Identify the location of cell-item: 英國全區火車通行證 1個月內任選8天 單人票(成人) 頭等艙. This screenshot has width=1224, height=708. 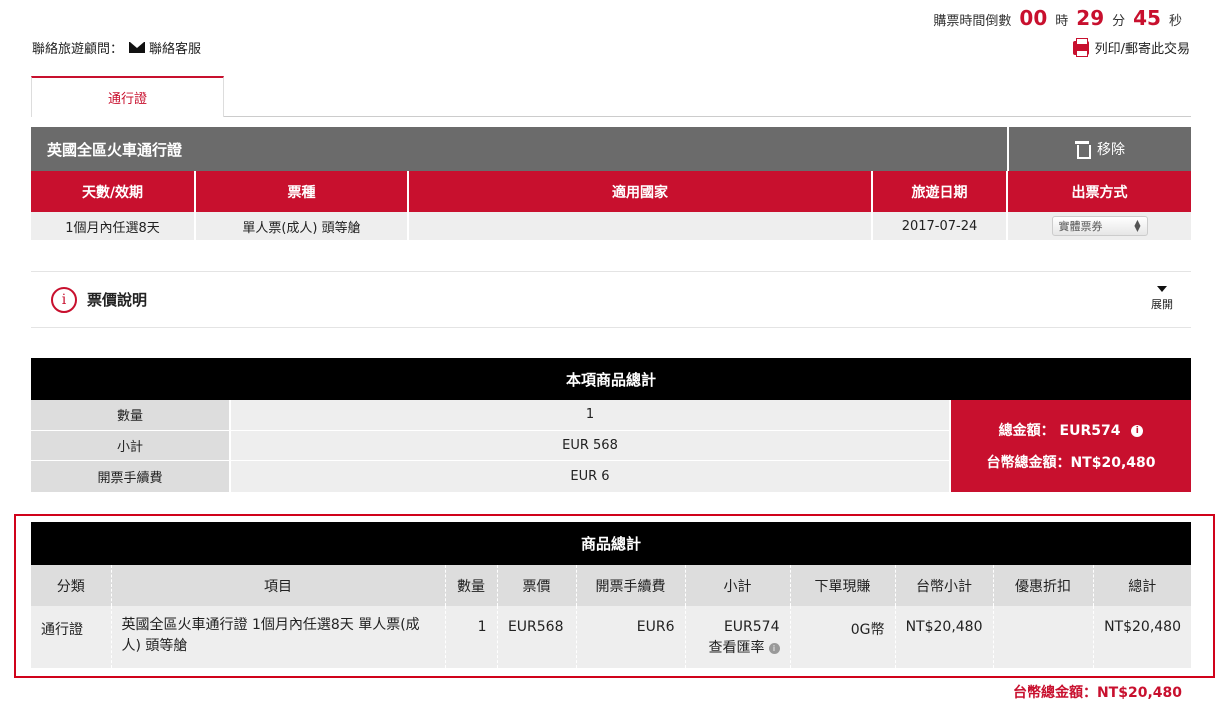
(278, 637).